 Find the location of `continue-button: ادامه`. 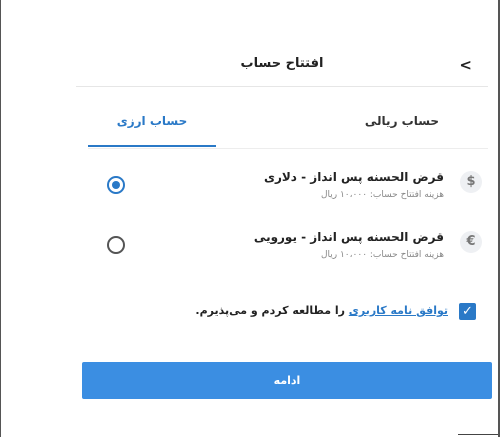

continue-button: ادامه is located at coordinates (287, 380).